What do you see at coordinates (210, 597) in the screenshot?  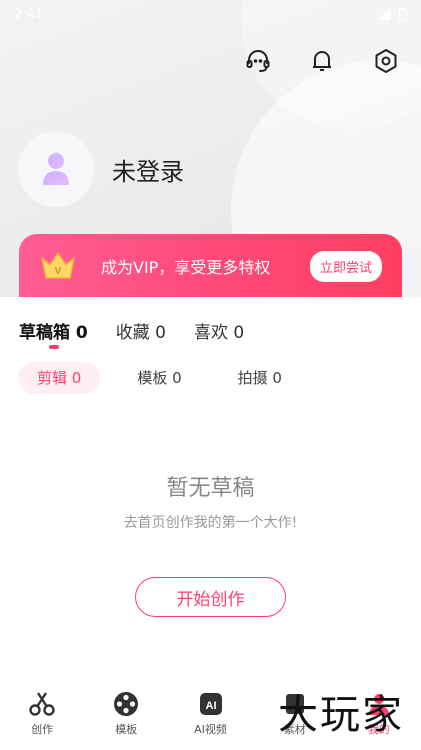 I see `start-creating-button: 开始创作` at bounding box center [210, 597].